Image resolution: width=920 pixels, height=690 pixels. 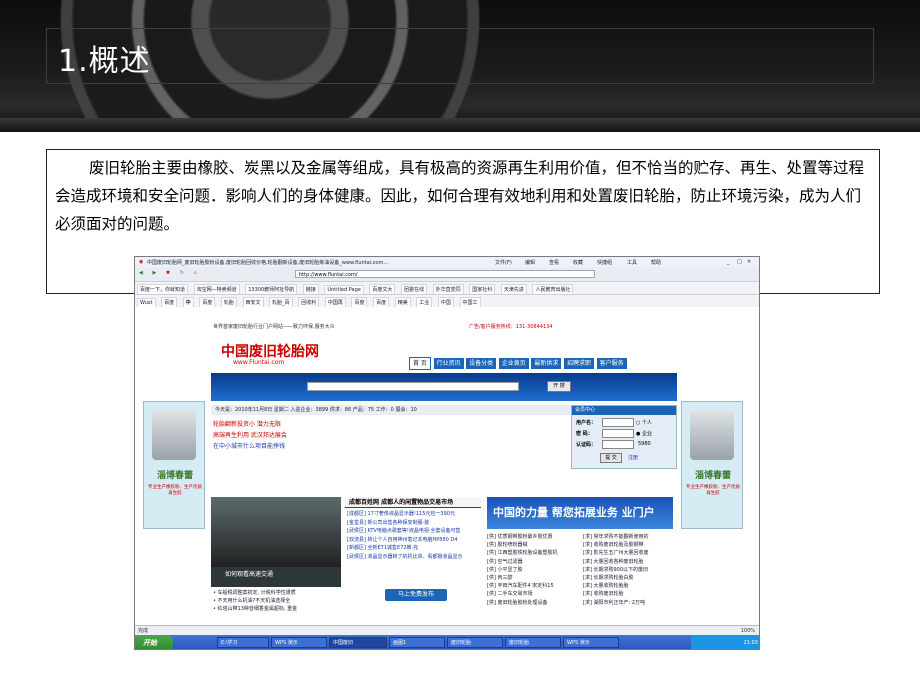 I want to click on list-item: [求] 收购废旧轮胎及胶钢带, so click(x=629, y=545).